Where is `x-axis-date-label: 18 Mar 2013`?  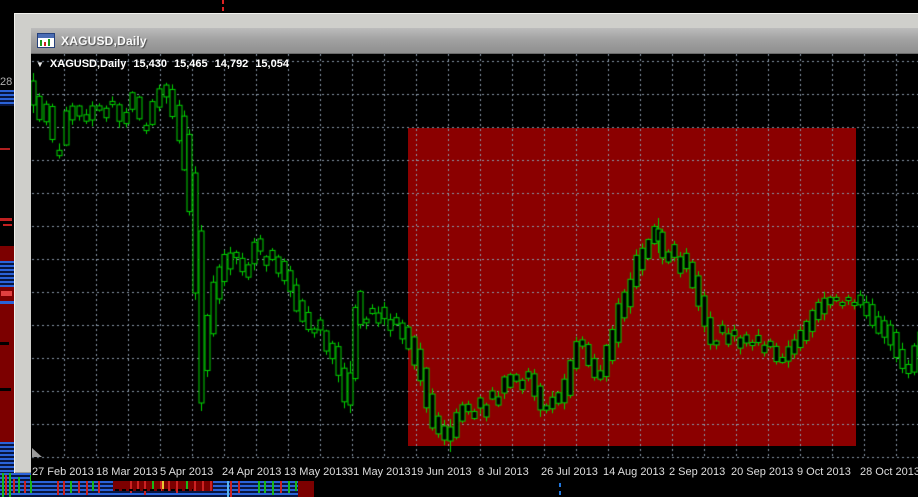 x-axis-date-label: 18 Mar 2013 is located at coordinates (127, 472).